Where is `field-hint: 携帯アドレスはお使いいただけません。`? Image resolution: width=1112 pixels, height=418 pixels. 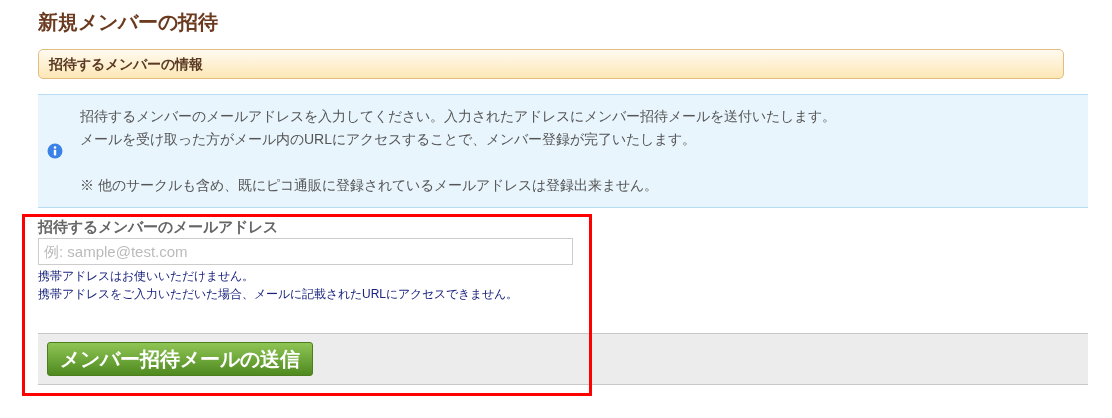 field-hint: 携帯アドレスはお使いいただけません。 is located at coordinates (146, 276).